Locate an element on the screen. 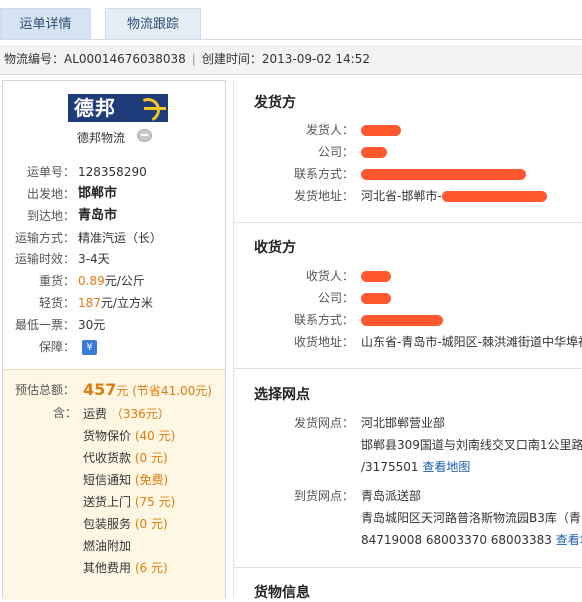 The width and height of the screenshot is (582, 602). fee-item: 其他费用 (6 元) is located at coordinates (125, 568).